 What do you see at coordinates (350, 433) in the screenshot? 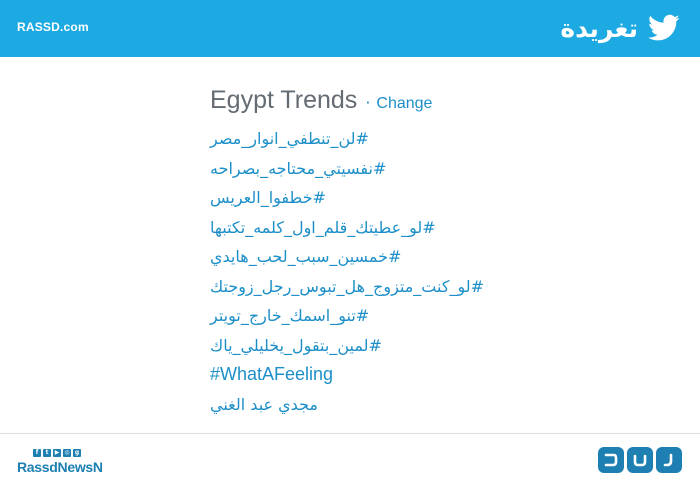
I see `footer-divider` at bounding box center [350, 433].